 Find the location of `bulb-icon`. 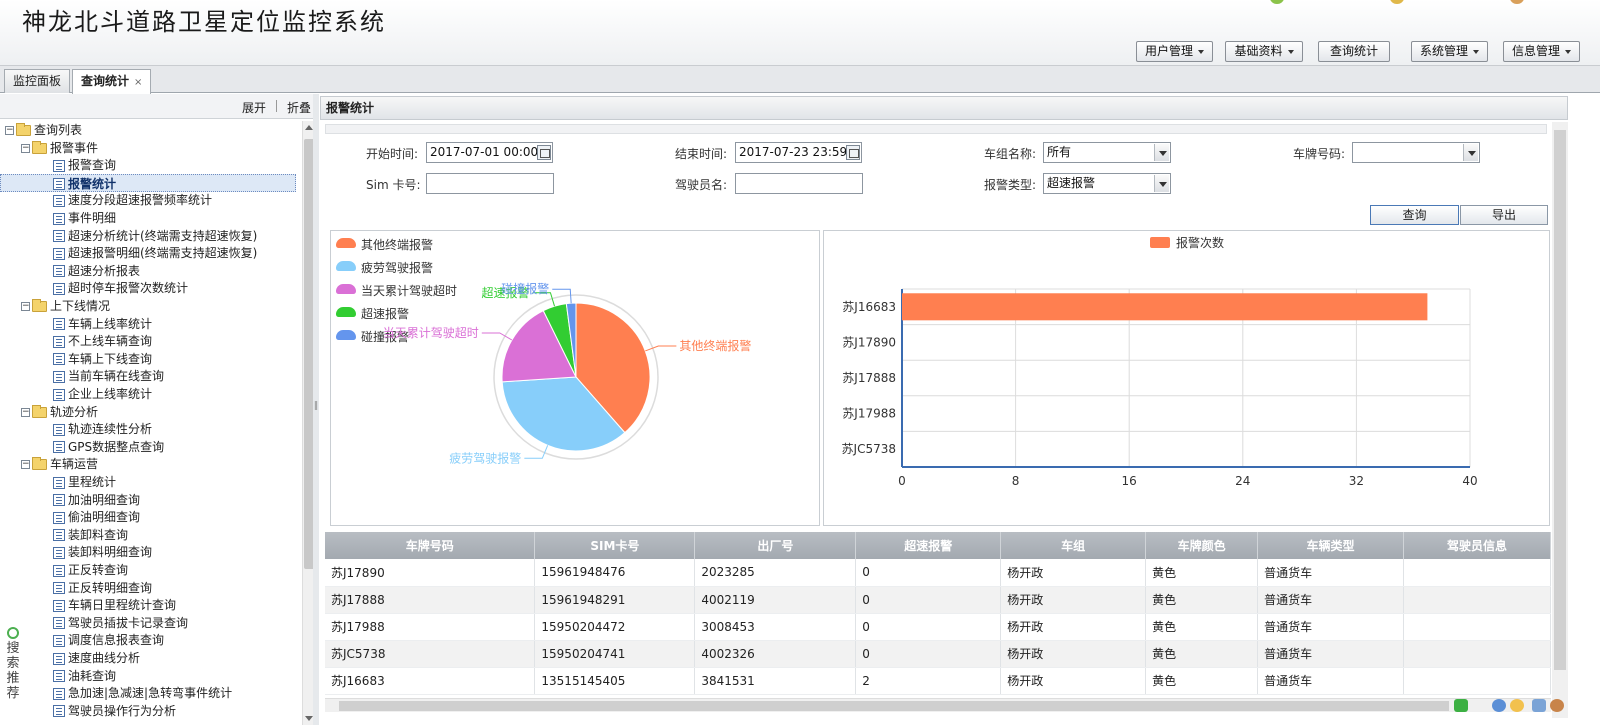

bulb-icon is located at coordinates (1517, 705).